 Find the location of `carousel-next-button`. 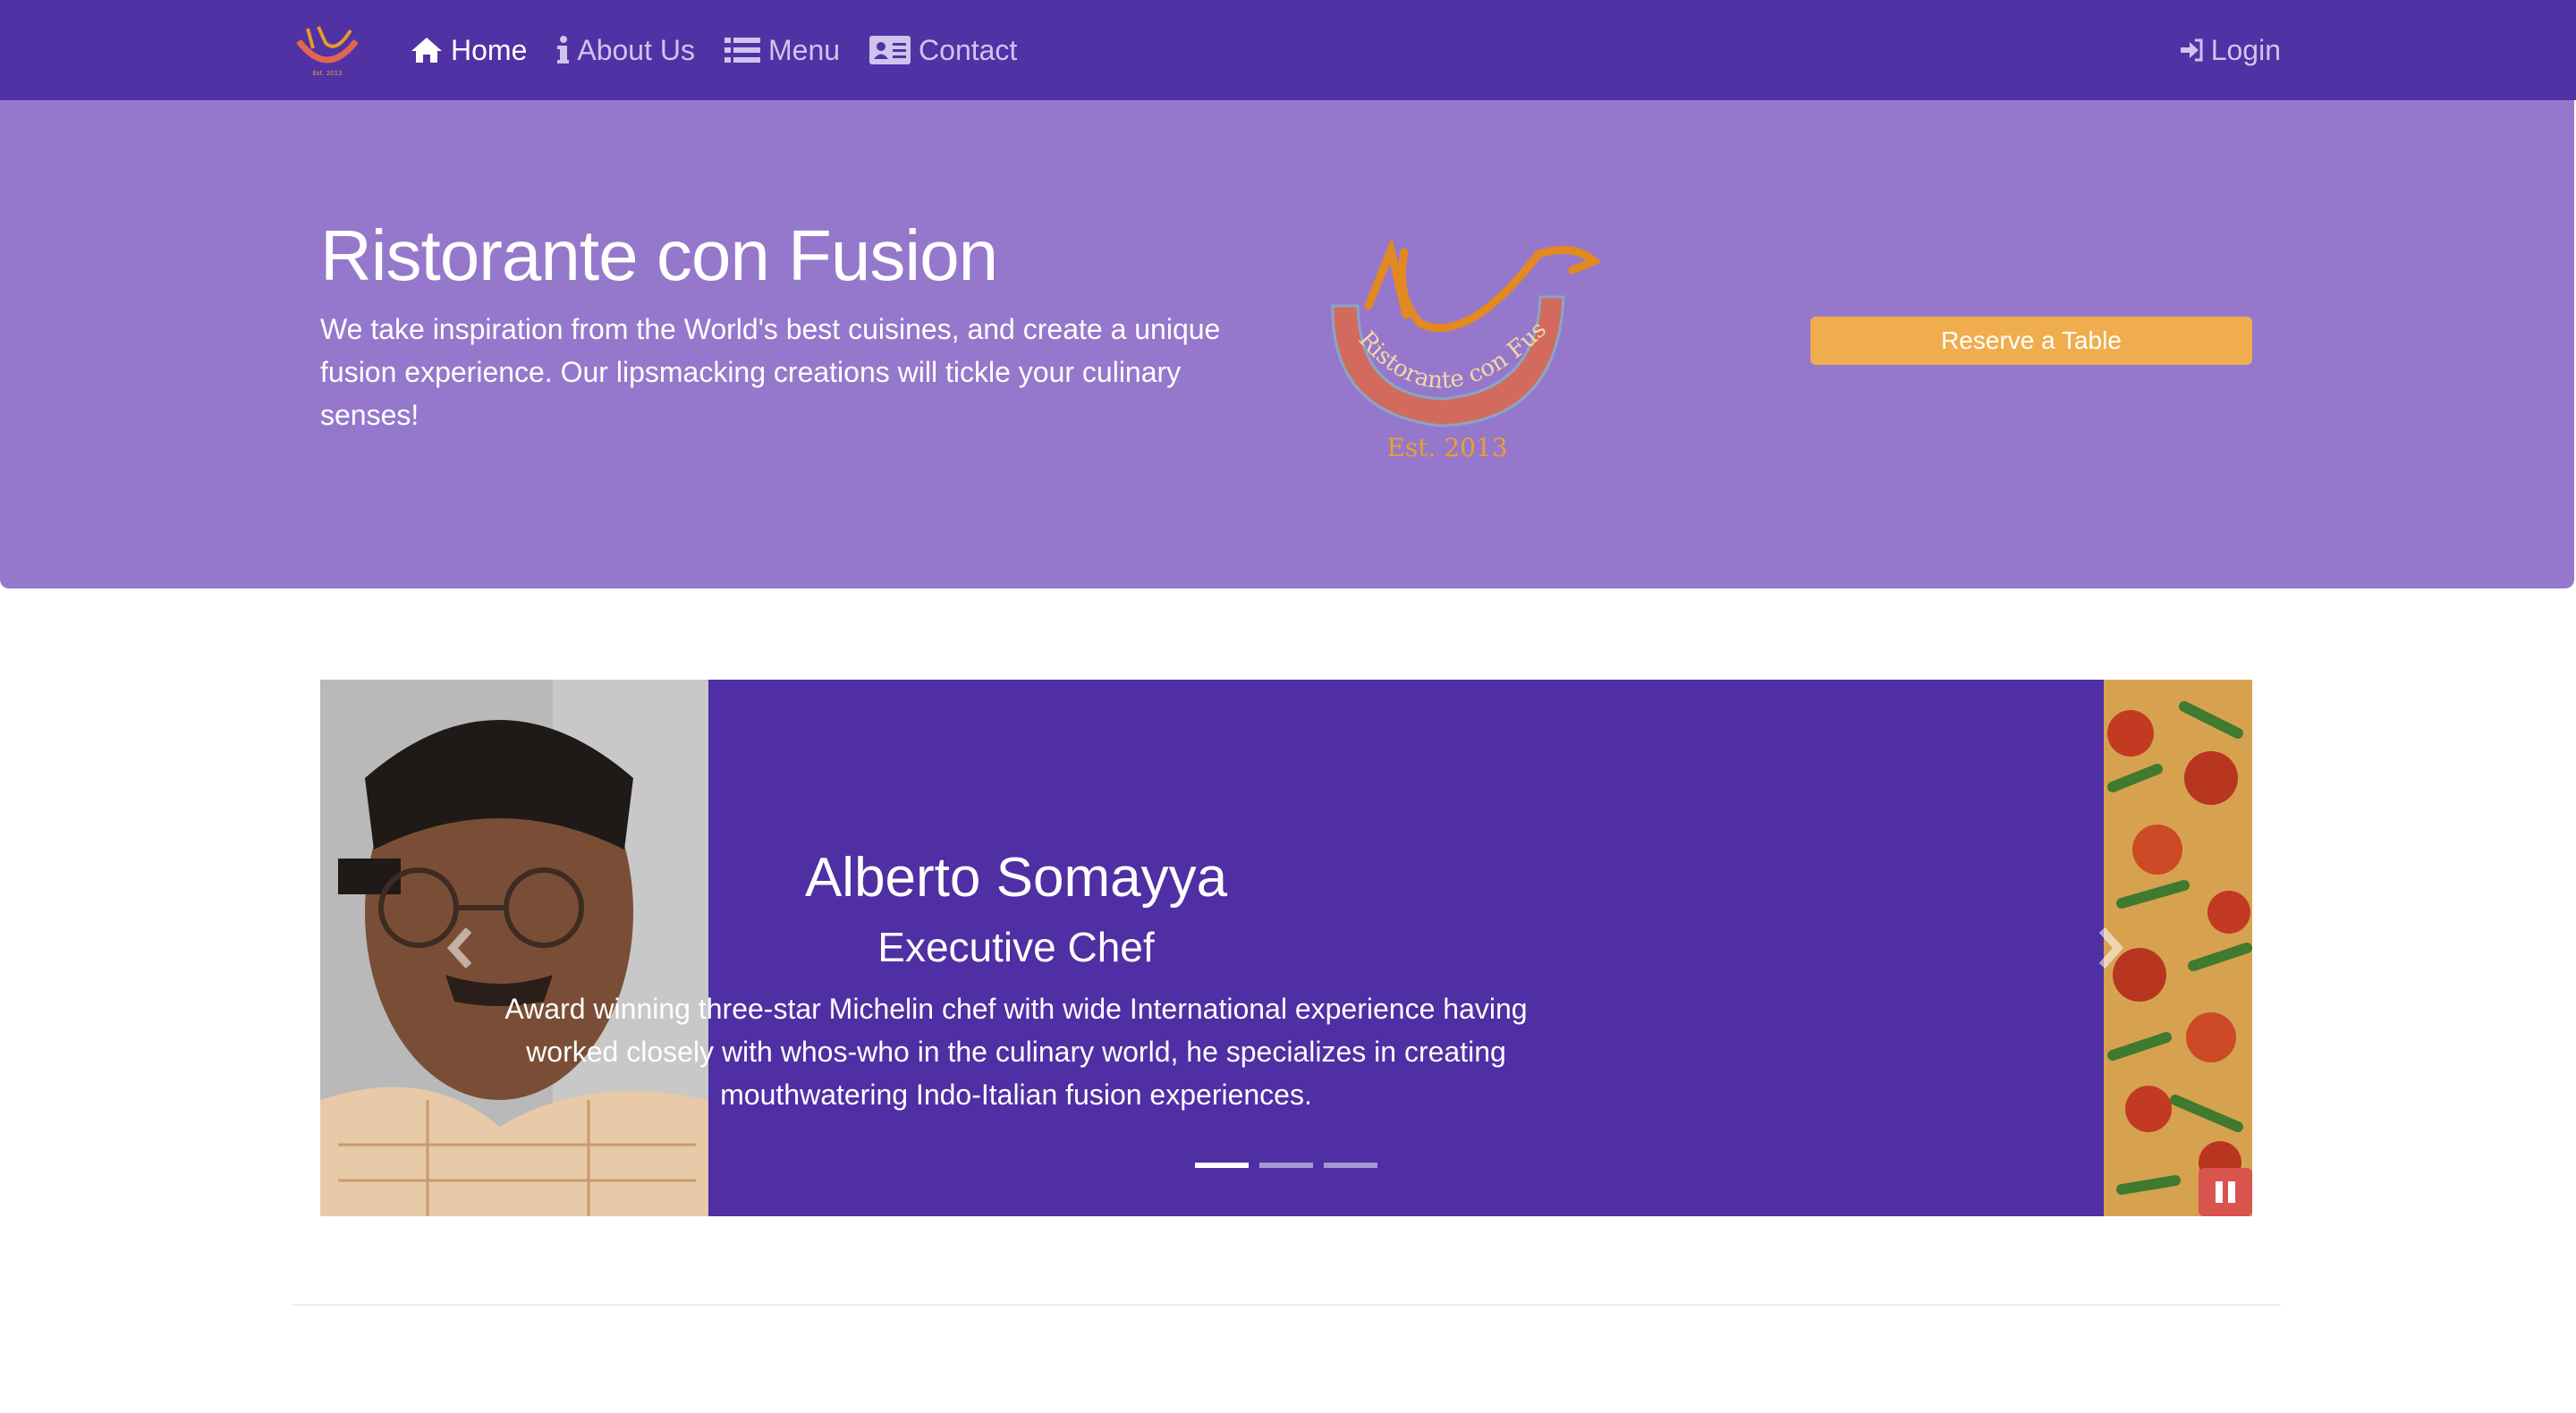

carousel-next-button is located at coordinates (2109, 948).